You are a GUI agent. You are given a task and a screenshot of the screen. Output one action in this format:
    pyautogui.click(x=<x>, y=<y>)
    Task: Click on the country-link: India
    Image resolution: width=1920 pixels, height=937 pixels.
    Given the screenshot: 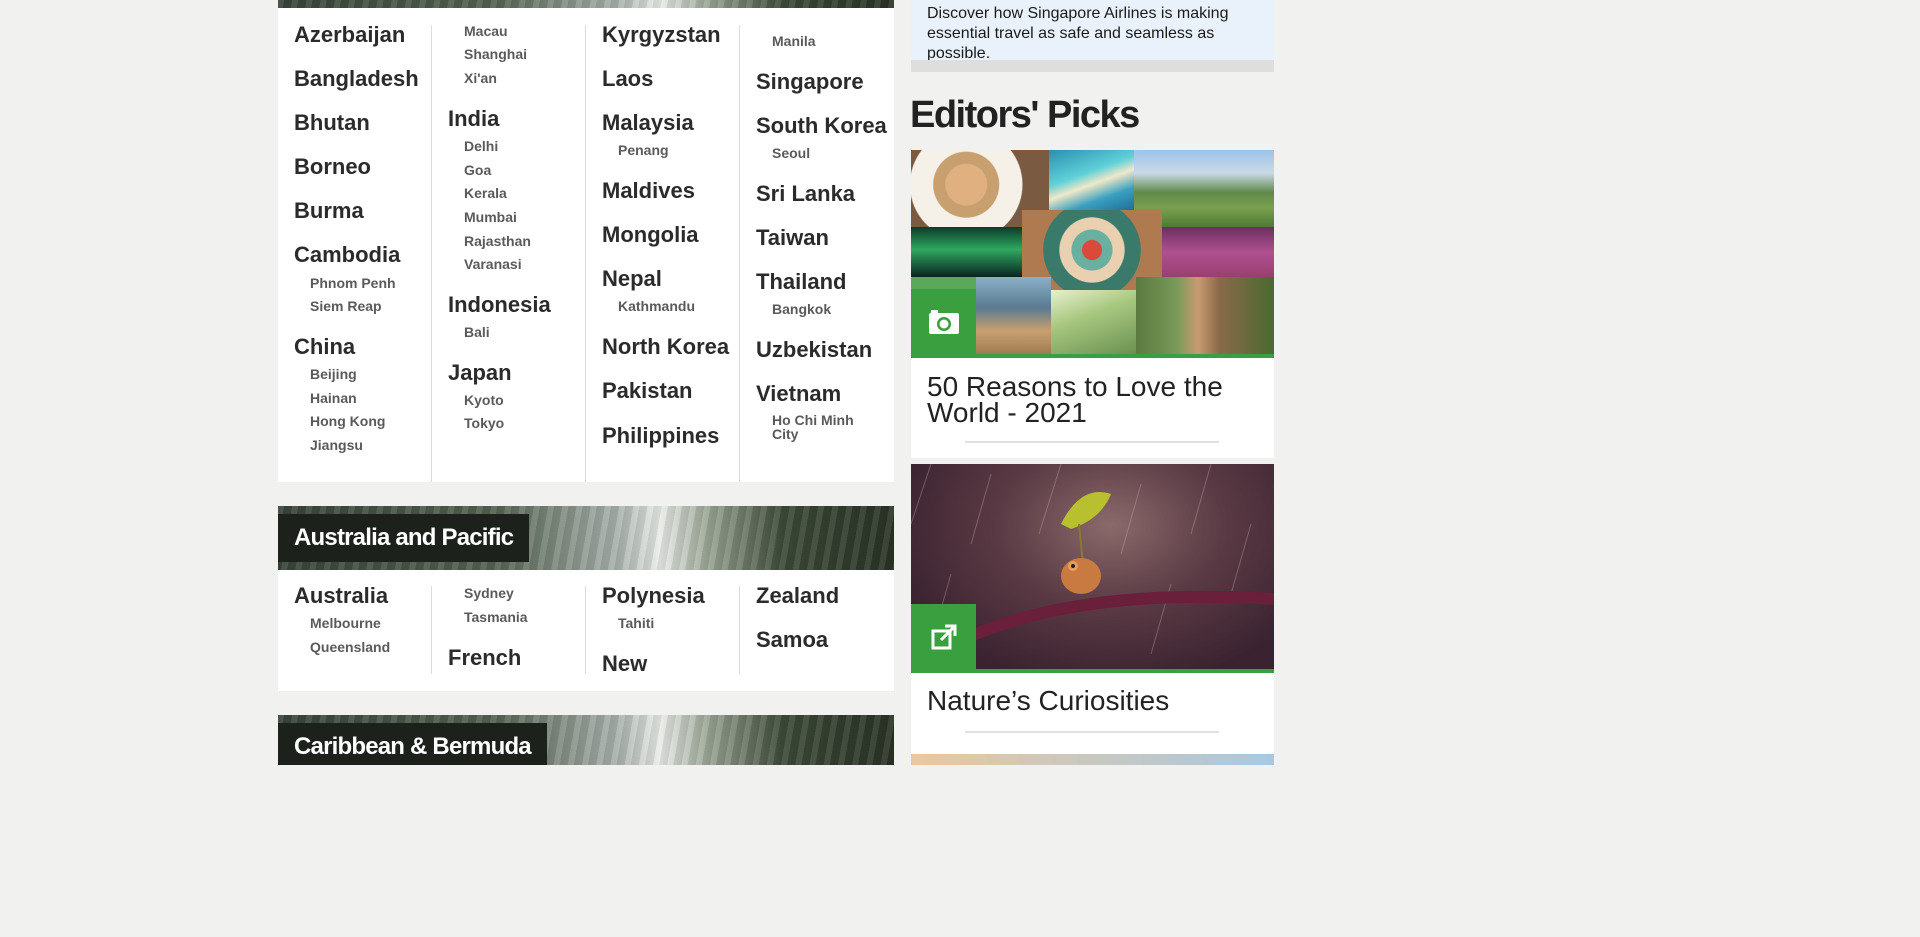 What is the action you would take?
    pyautogui.click(x=473, y=119)
    